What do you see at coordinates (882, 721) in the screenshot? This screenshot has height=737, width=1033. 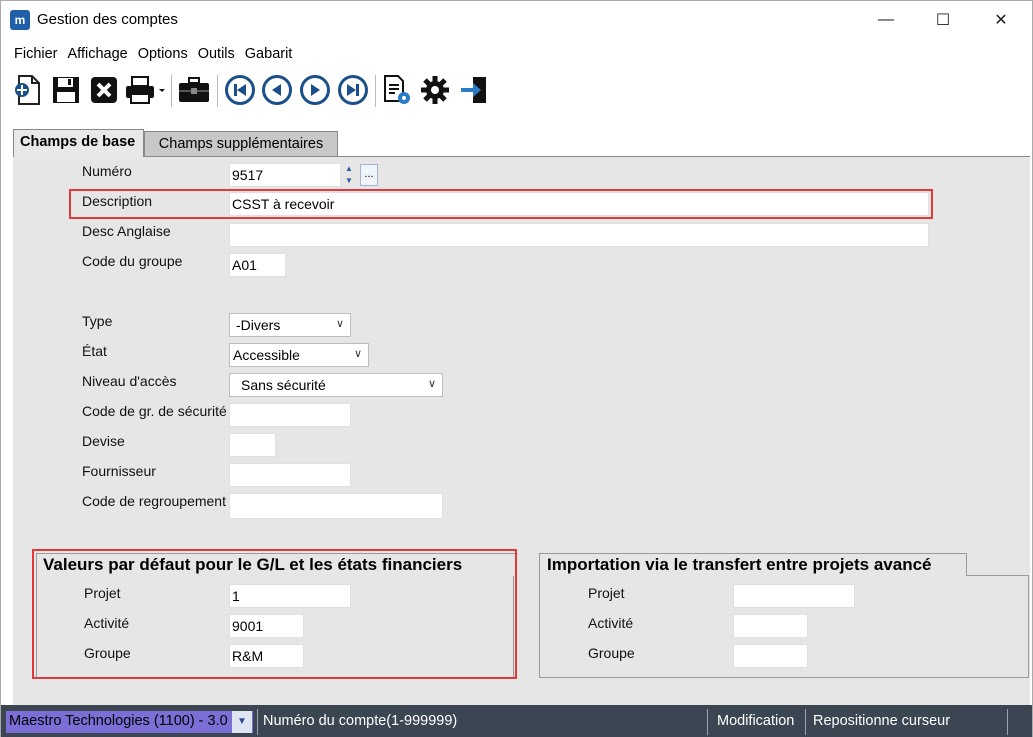 I see `status-action: Repositionne curseur` at bounding box center [882, 721].